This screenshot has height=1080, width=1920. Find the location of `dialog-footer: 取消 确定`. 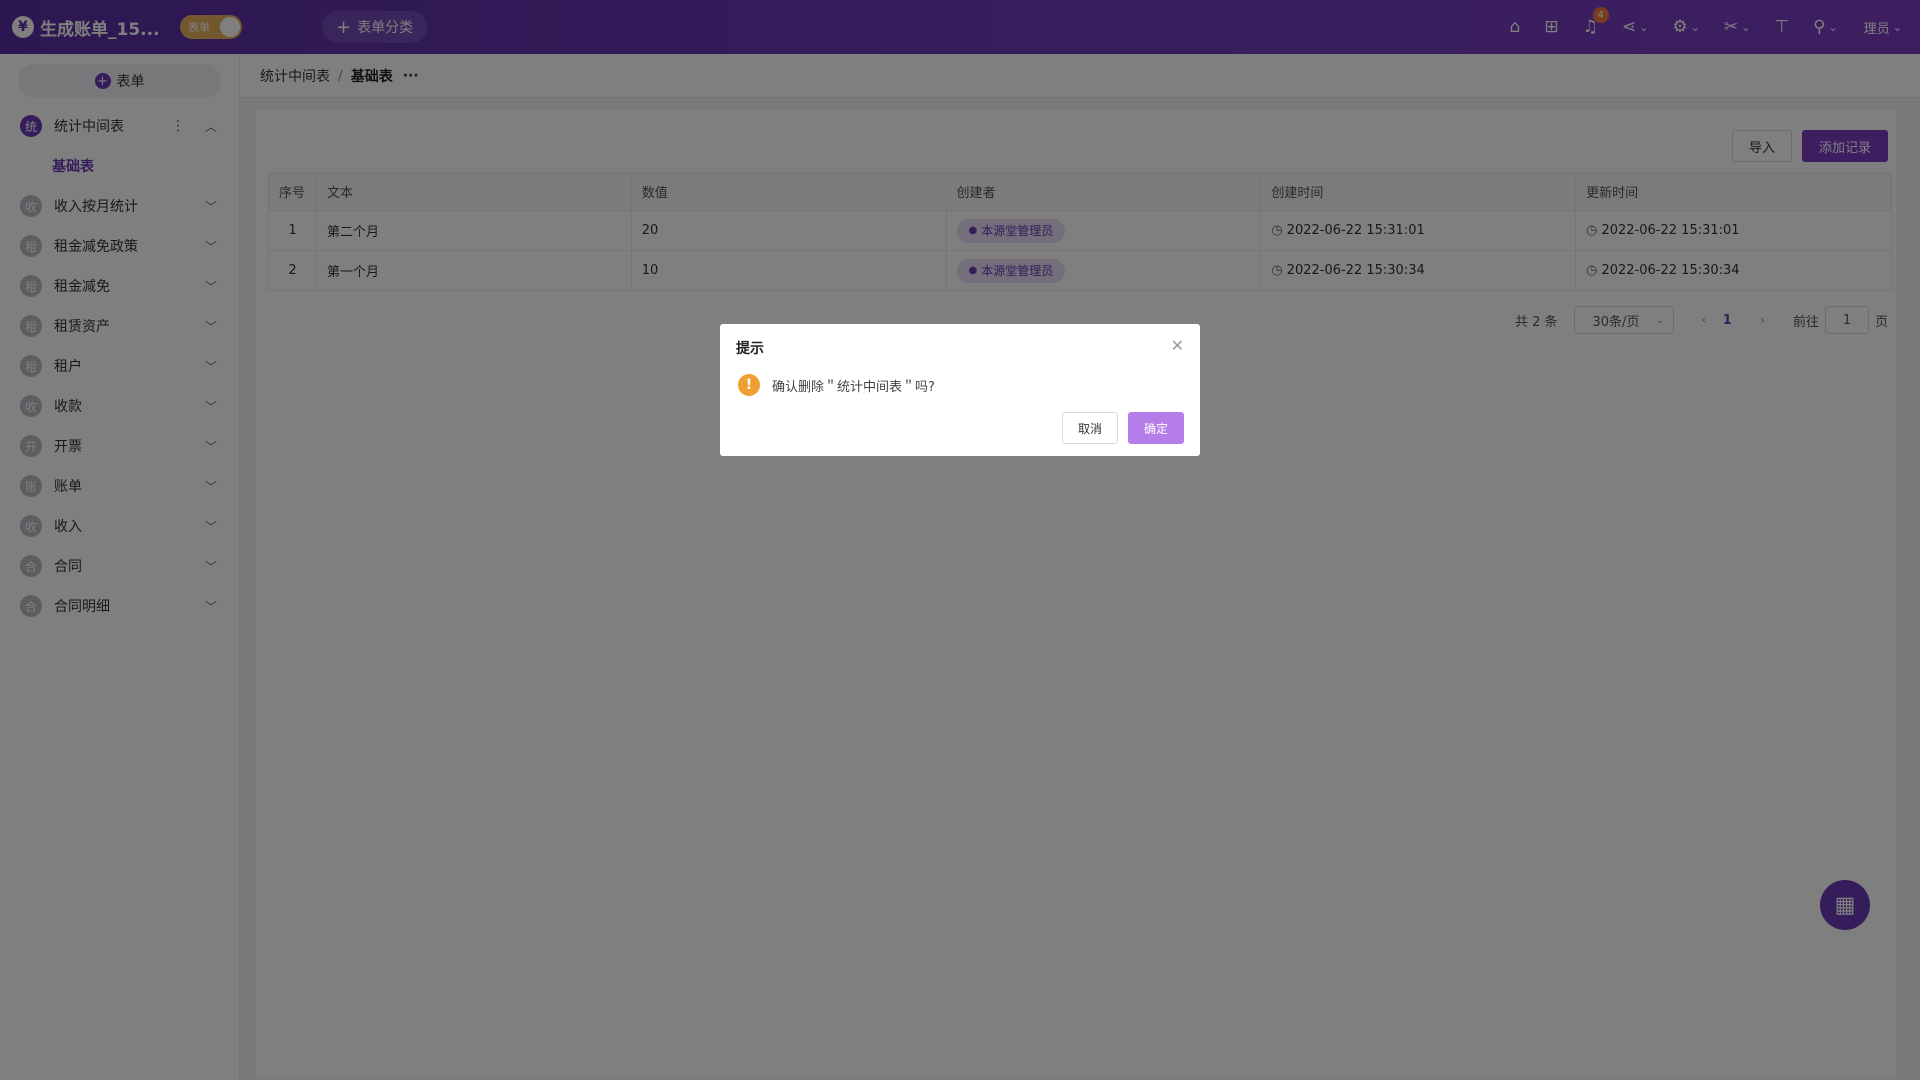

dialog-footer: 取消 确定 is located at coordinates (1122, 428).